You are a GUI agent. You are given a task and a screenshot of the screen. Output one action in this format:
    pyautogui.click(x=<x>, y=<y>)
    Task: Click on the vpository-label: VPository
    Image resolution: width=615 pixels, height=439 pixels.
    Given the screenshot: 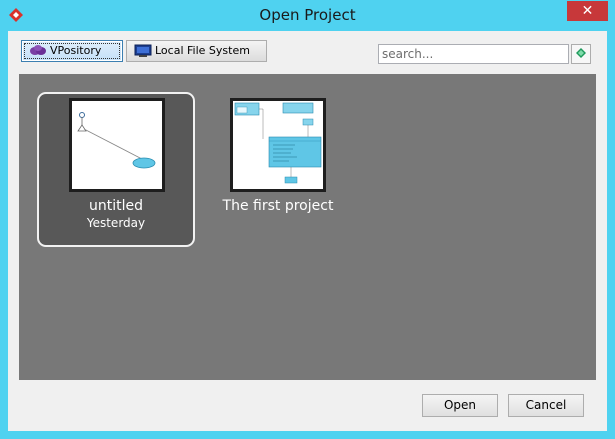 What is the action you would take?
    pyautogui.click(x=76, y=50)
    